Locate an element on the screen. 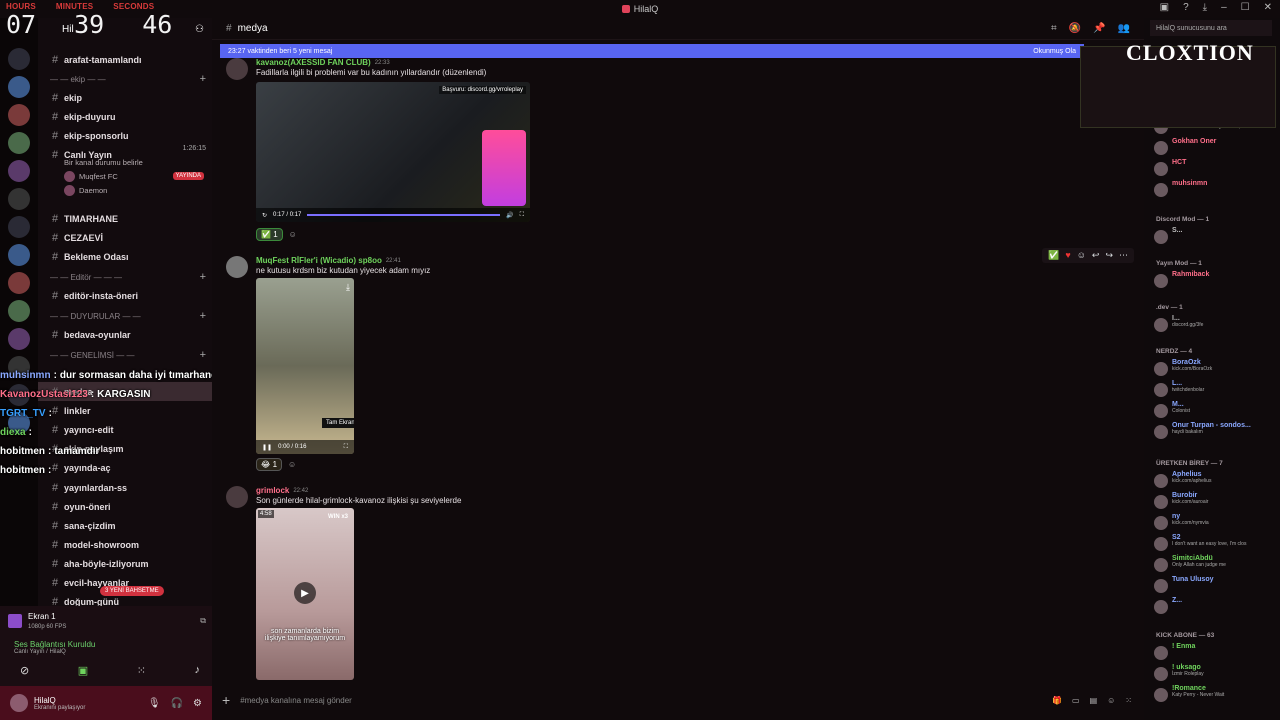 The height and width of the screenshot is (720, 1280). mute-icon: 🔕 is located at coordinates (1075, 28).